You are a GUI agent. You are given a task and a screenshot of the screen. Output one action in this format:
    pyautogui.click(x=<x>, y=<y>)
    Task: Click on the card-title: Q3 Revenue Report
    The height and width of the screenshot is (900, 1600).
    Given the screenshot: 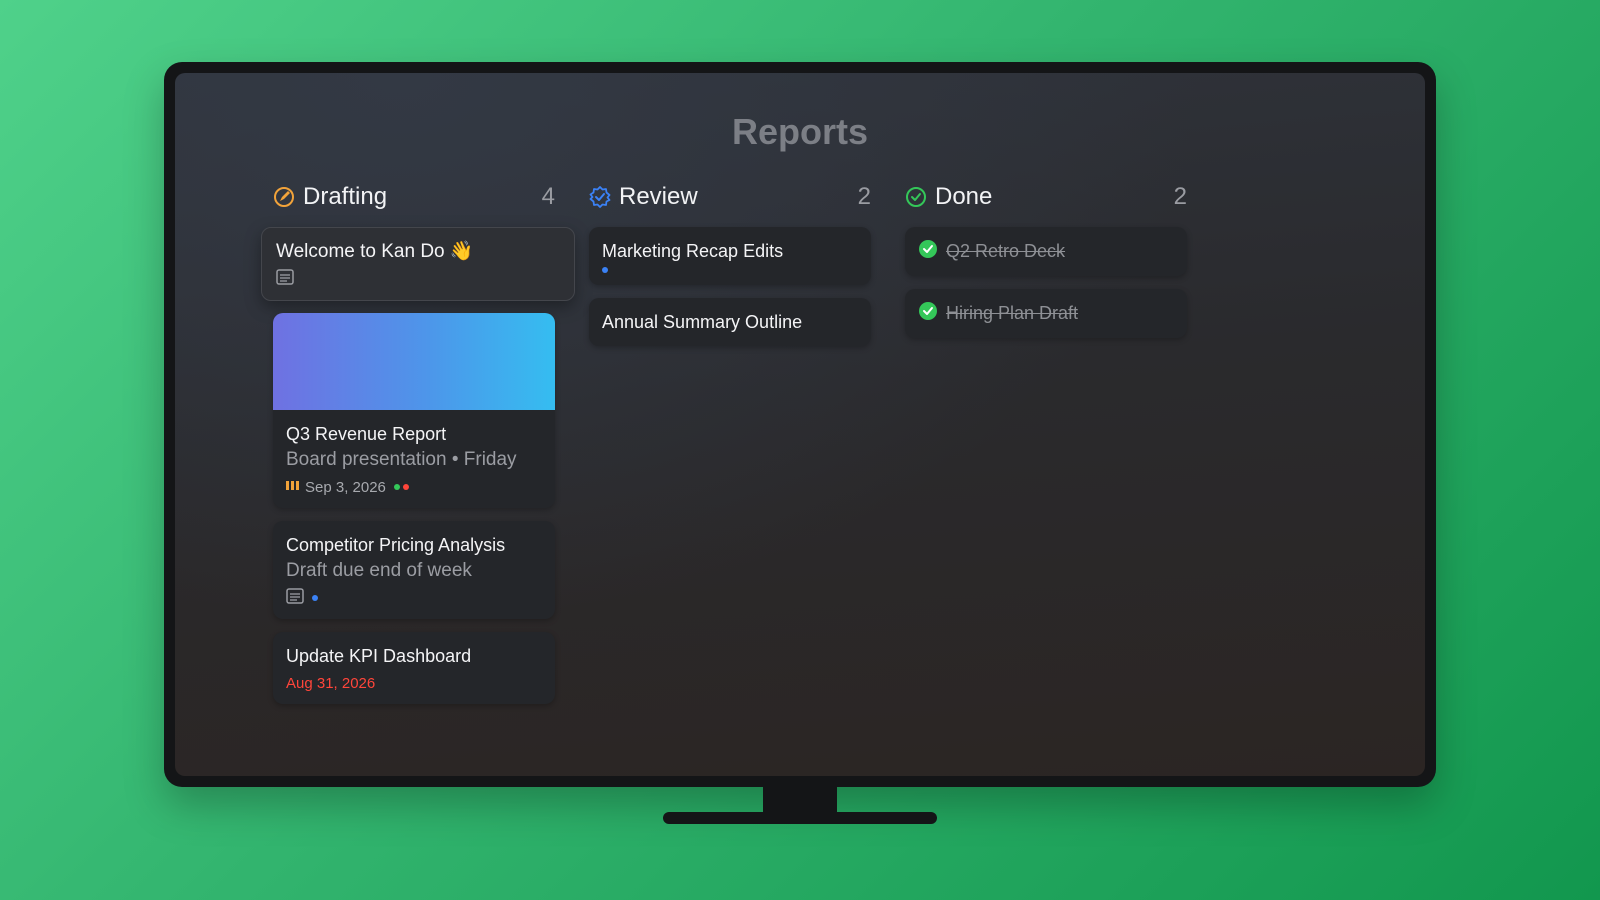 What is the action you would take?
    pyautogui.click(x=366, y=434)
    